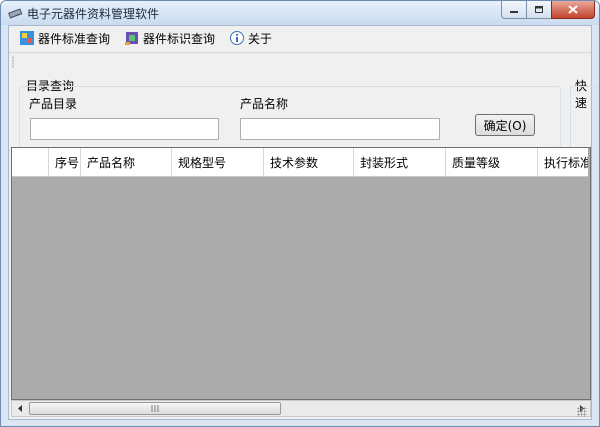  What do you see at coordinates (93, 14) in the screenshot?
I see `window-title: 电子元器件资料管理软件` at bounding box center [93, 14].